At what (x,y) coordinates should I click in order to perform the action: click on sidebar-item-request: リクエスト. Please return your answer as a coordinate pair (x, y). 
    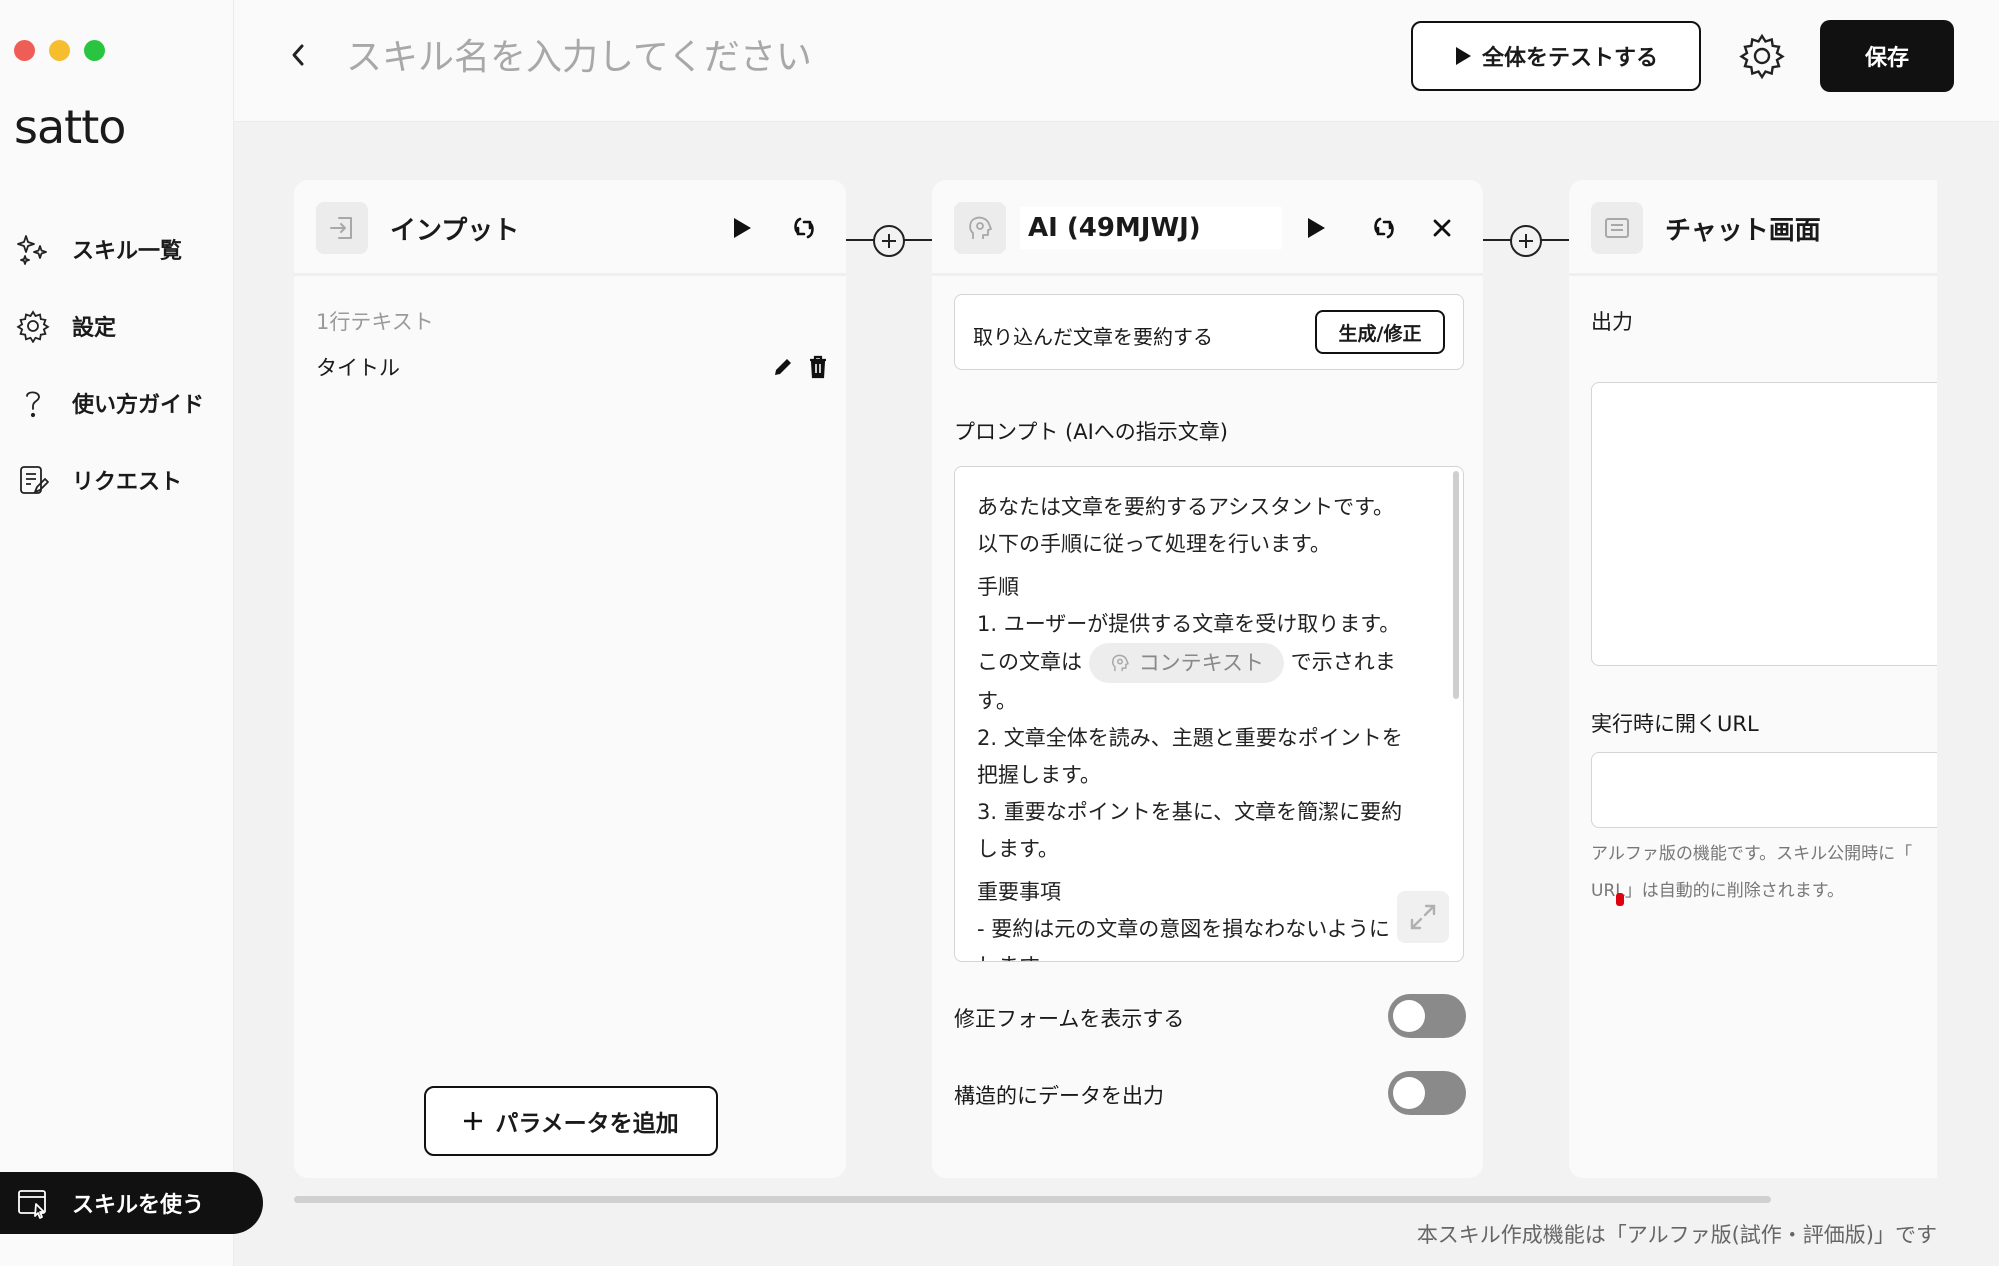
    Looking at the image, I should click on (117, 479).